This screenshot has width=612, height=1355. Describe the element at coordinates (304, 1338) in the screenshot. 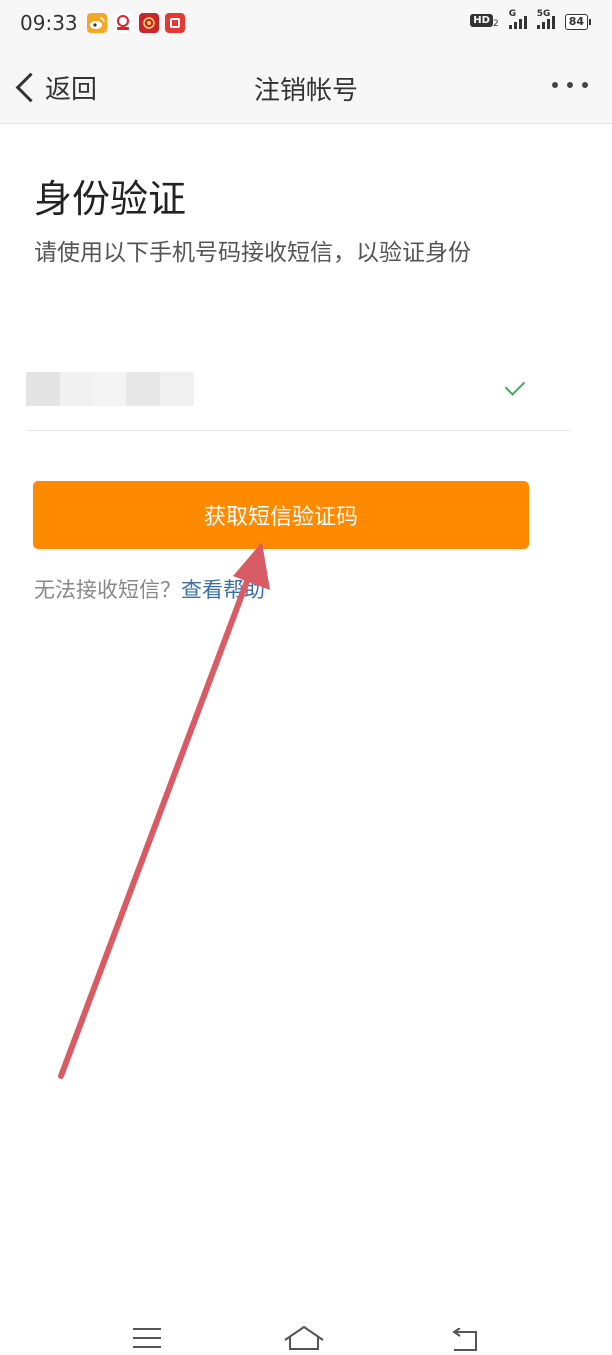

I see `home-icon` at that location.